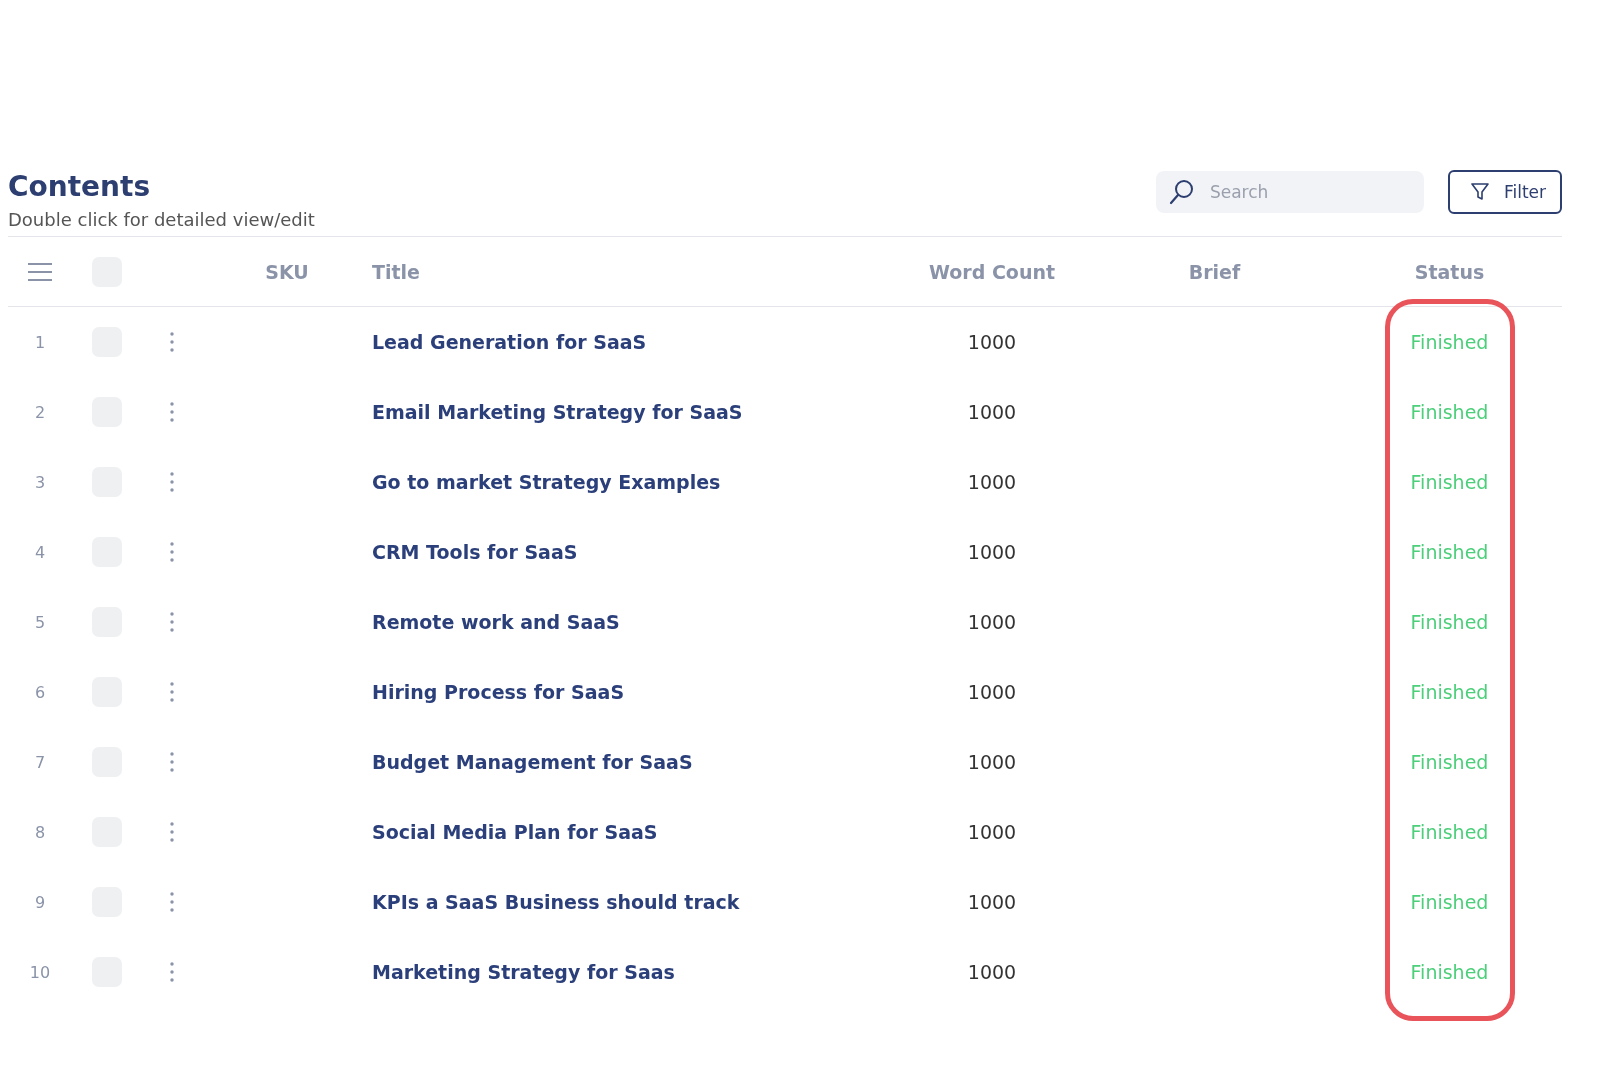  Describe the element at coordinates (40, 972) in the screenshot. I see `row-number: 10` at that location.